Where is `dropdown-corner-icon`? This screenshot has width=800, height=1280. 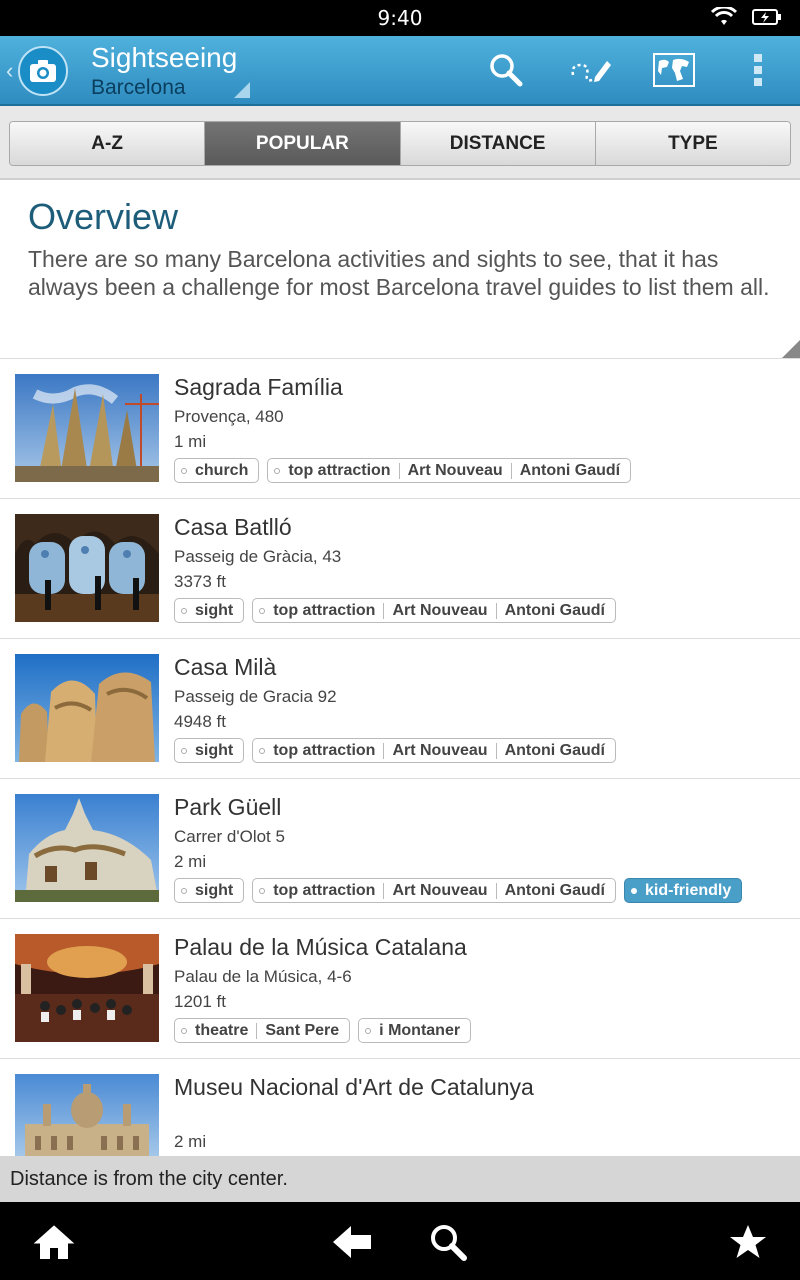
dropdown-corner-icon is located at coordinates (242, 90).